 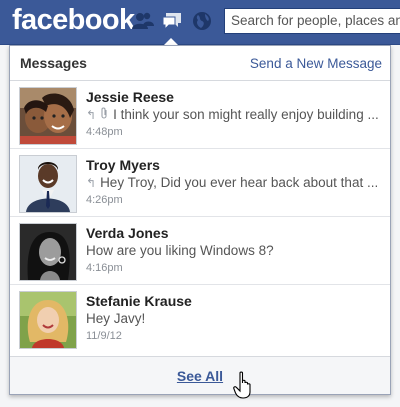 I want to click on sender-name: Stefanie Krause, so click(x=139, y=301).